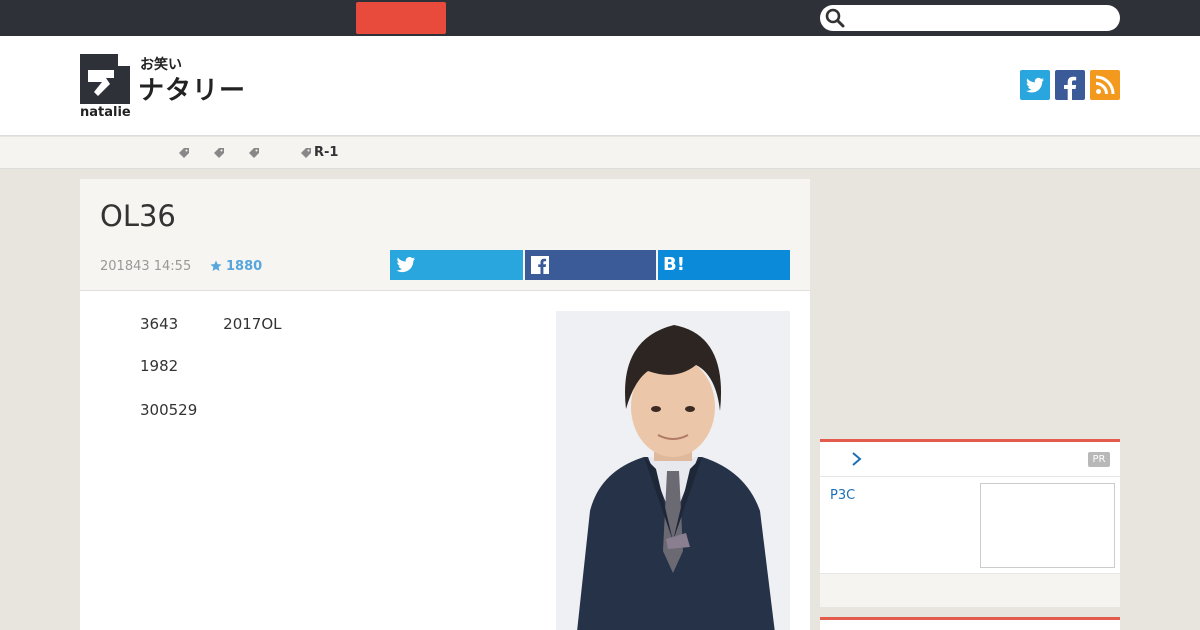  What do you see at coordinates (590, 265) in the screenshot?
I see `share-facebook-button` at bounding box center [590, 265].